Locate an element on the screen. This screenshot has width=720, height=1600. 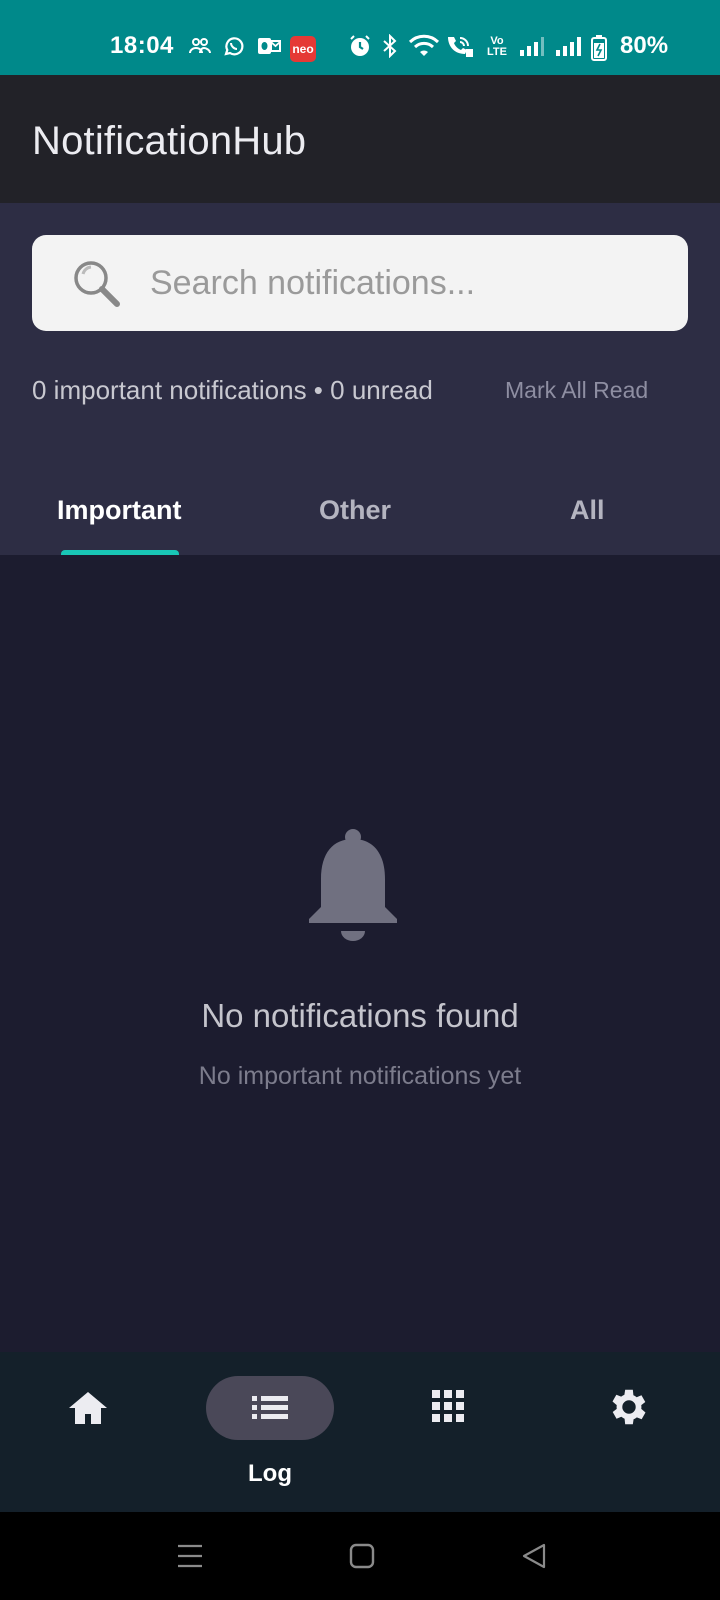
tab-important: Important is located at coordinates (119, 510).